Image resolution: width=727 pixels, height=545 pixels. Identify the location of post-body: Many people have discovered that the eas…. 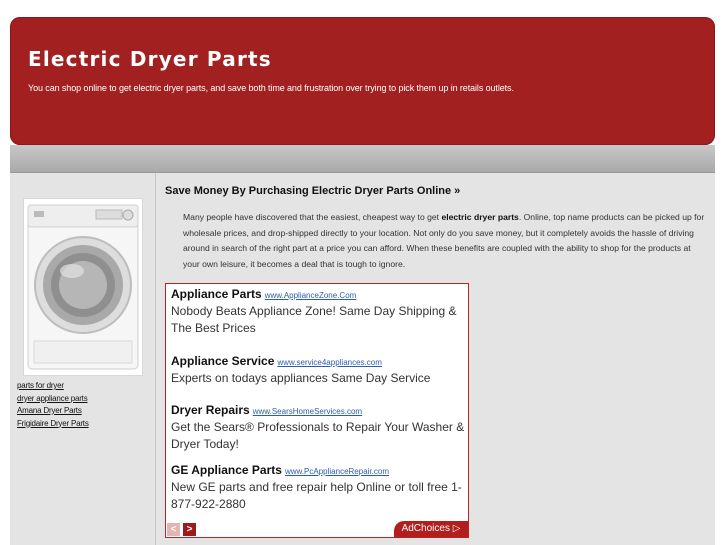
(446, 241).